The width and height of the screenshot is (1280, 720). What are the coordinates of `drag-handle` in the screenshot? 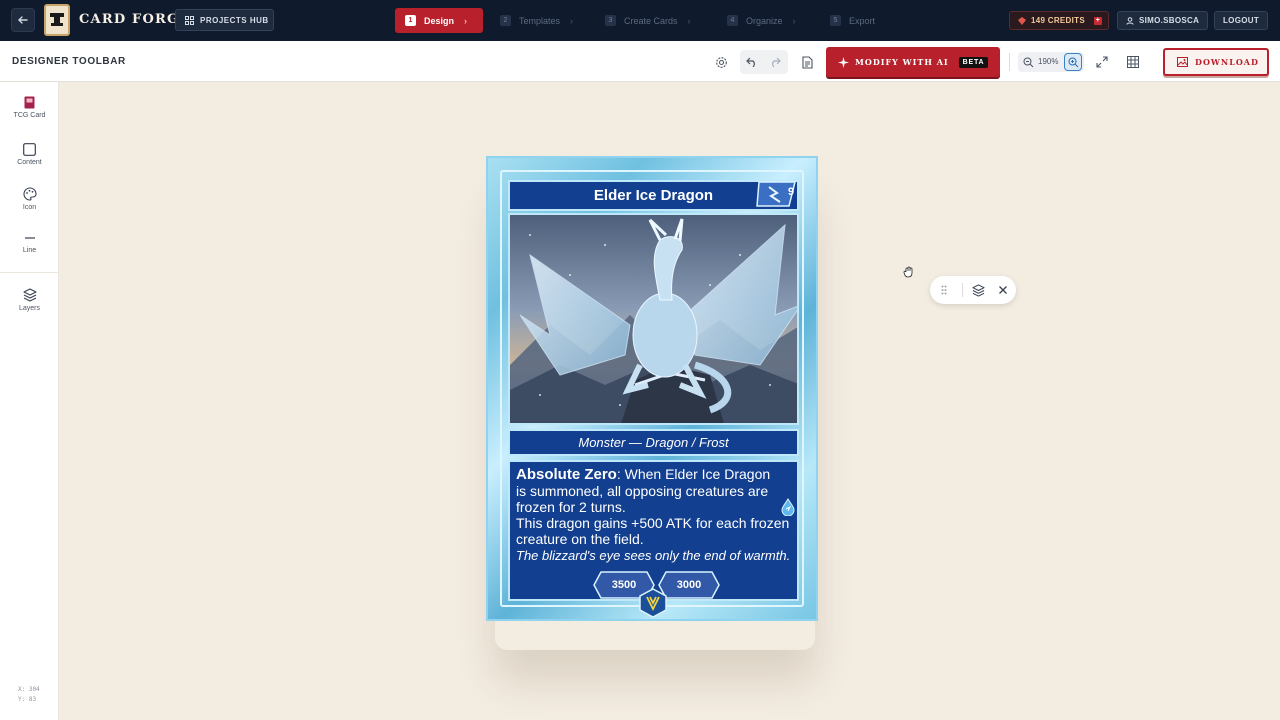 It's located at (944, 290).